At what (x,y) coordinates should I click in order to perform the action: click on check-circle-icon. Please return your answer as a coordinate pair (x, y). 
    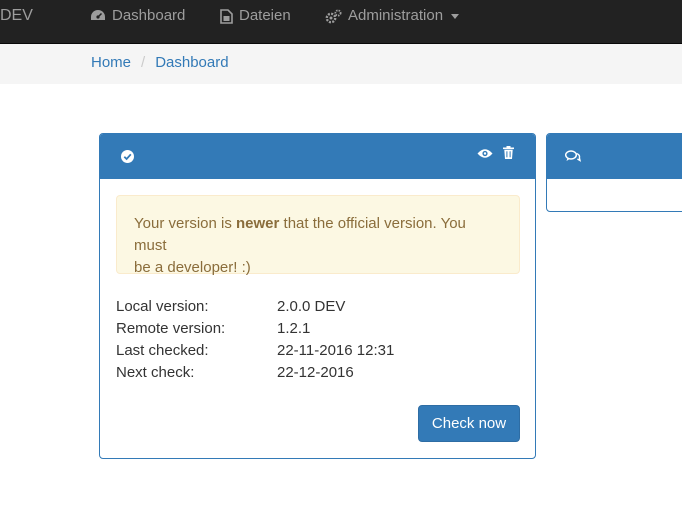
    Looking at the image, I should click on (127, 156).